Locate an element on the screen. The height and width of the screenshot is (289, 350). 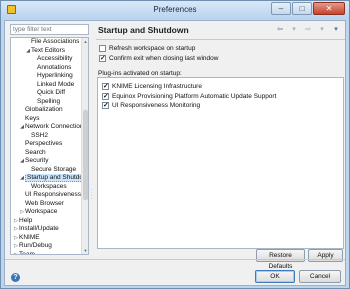
confirm-checkbox-box is located at coordinates (102, 58).